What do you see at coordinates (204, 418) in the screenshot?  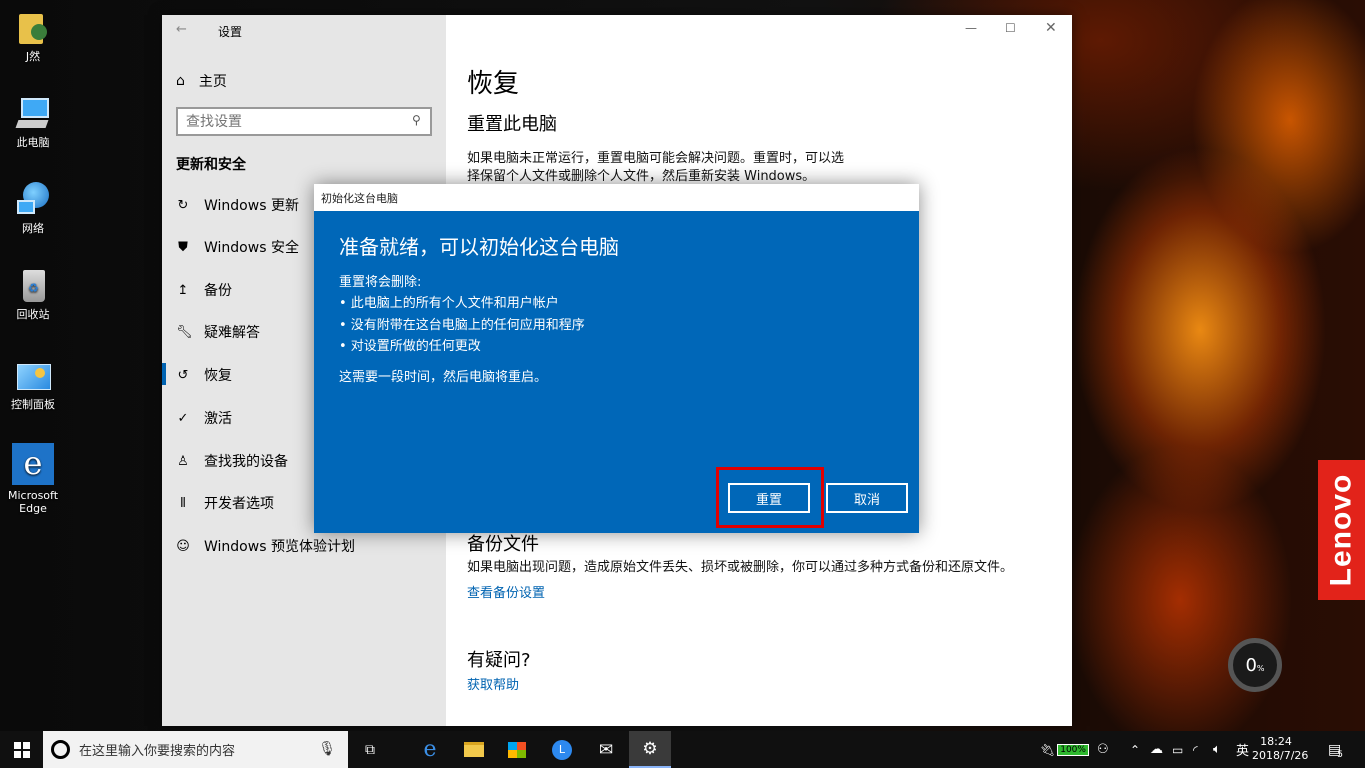 I see `nav-item-activation: ✓ 激活` at bounding box center [204, 418].